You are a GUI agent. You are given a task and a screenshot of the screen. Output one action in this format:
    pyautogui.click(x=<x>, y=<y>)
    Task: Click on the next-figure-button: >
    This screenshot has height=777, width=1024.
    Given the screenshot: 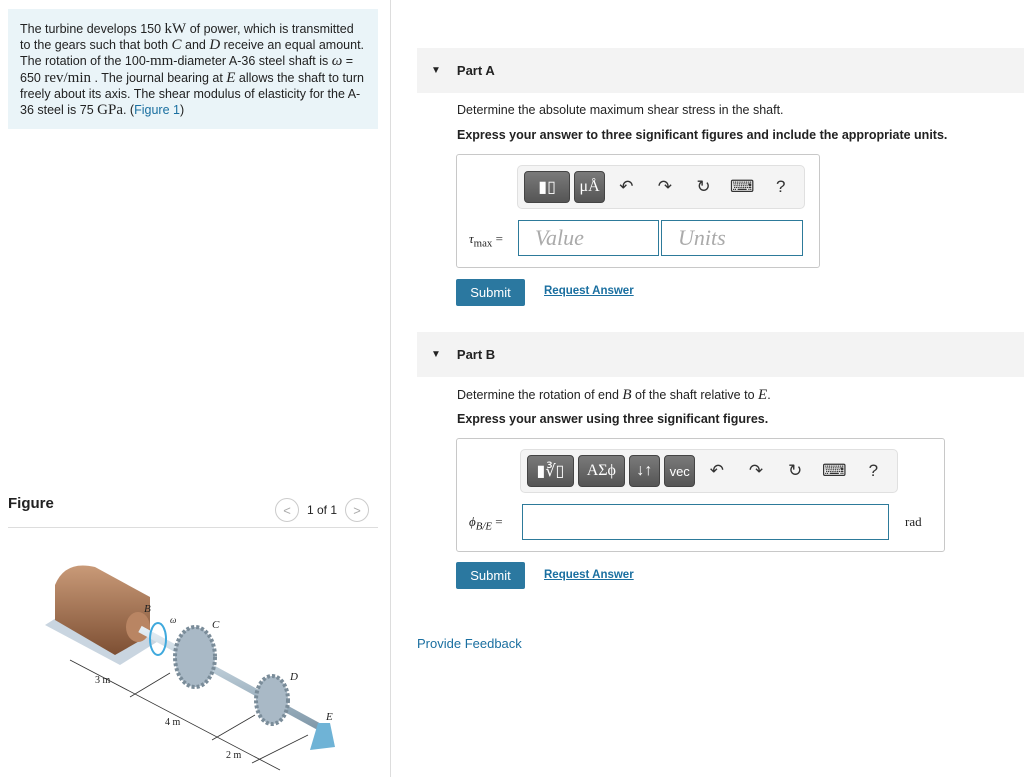 What is the action you would take?
    pyautogui.click(x=357, y=510)
    